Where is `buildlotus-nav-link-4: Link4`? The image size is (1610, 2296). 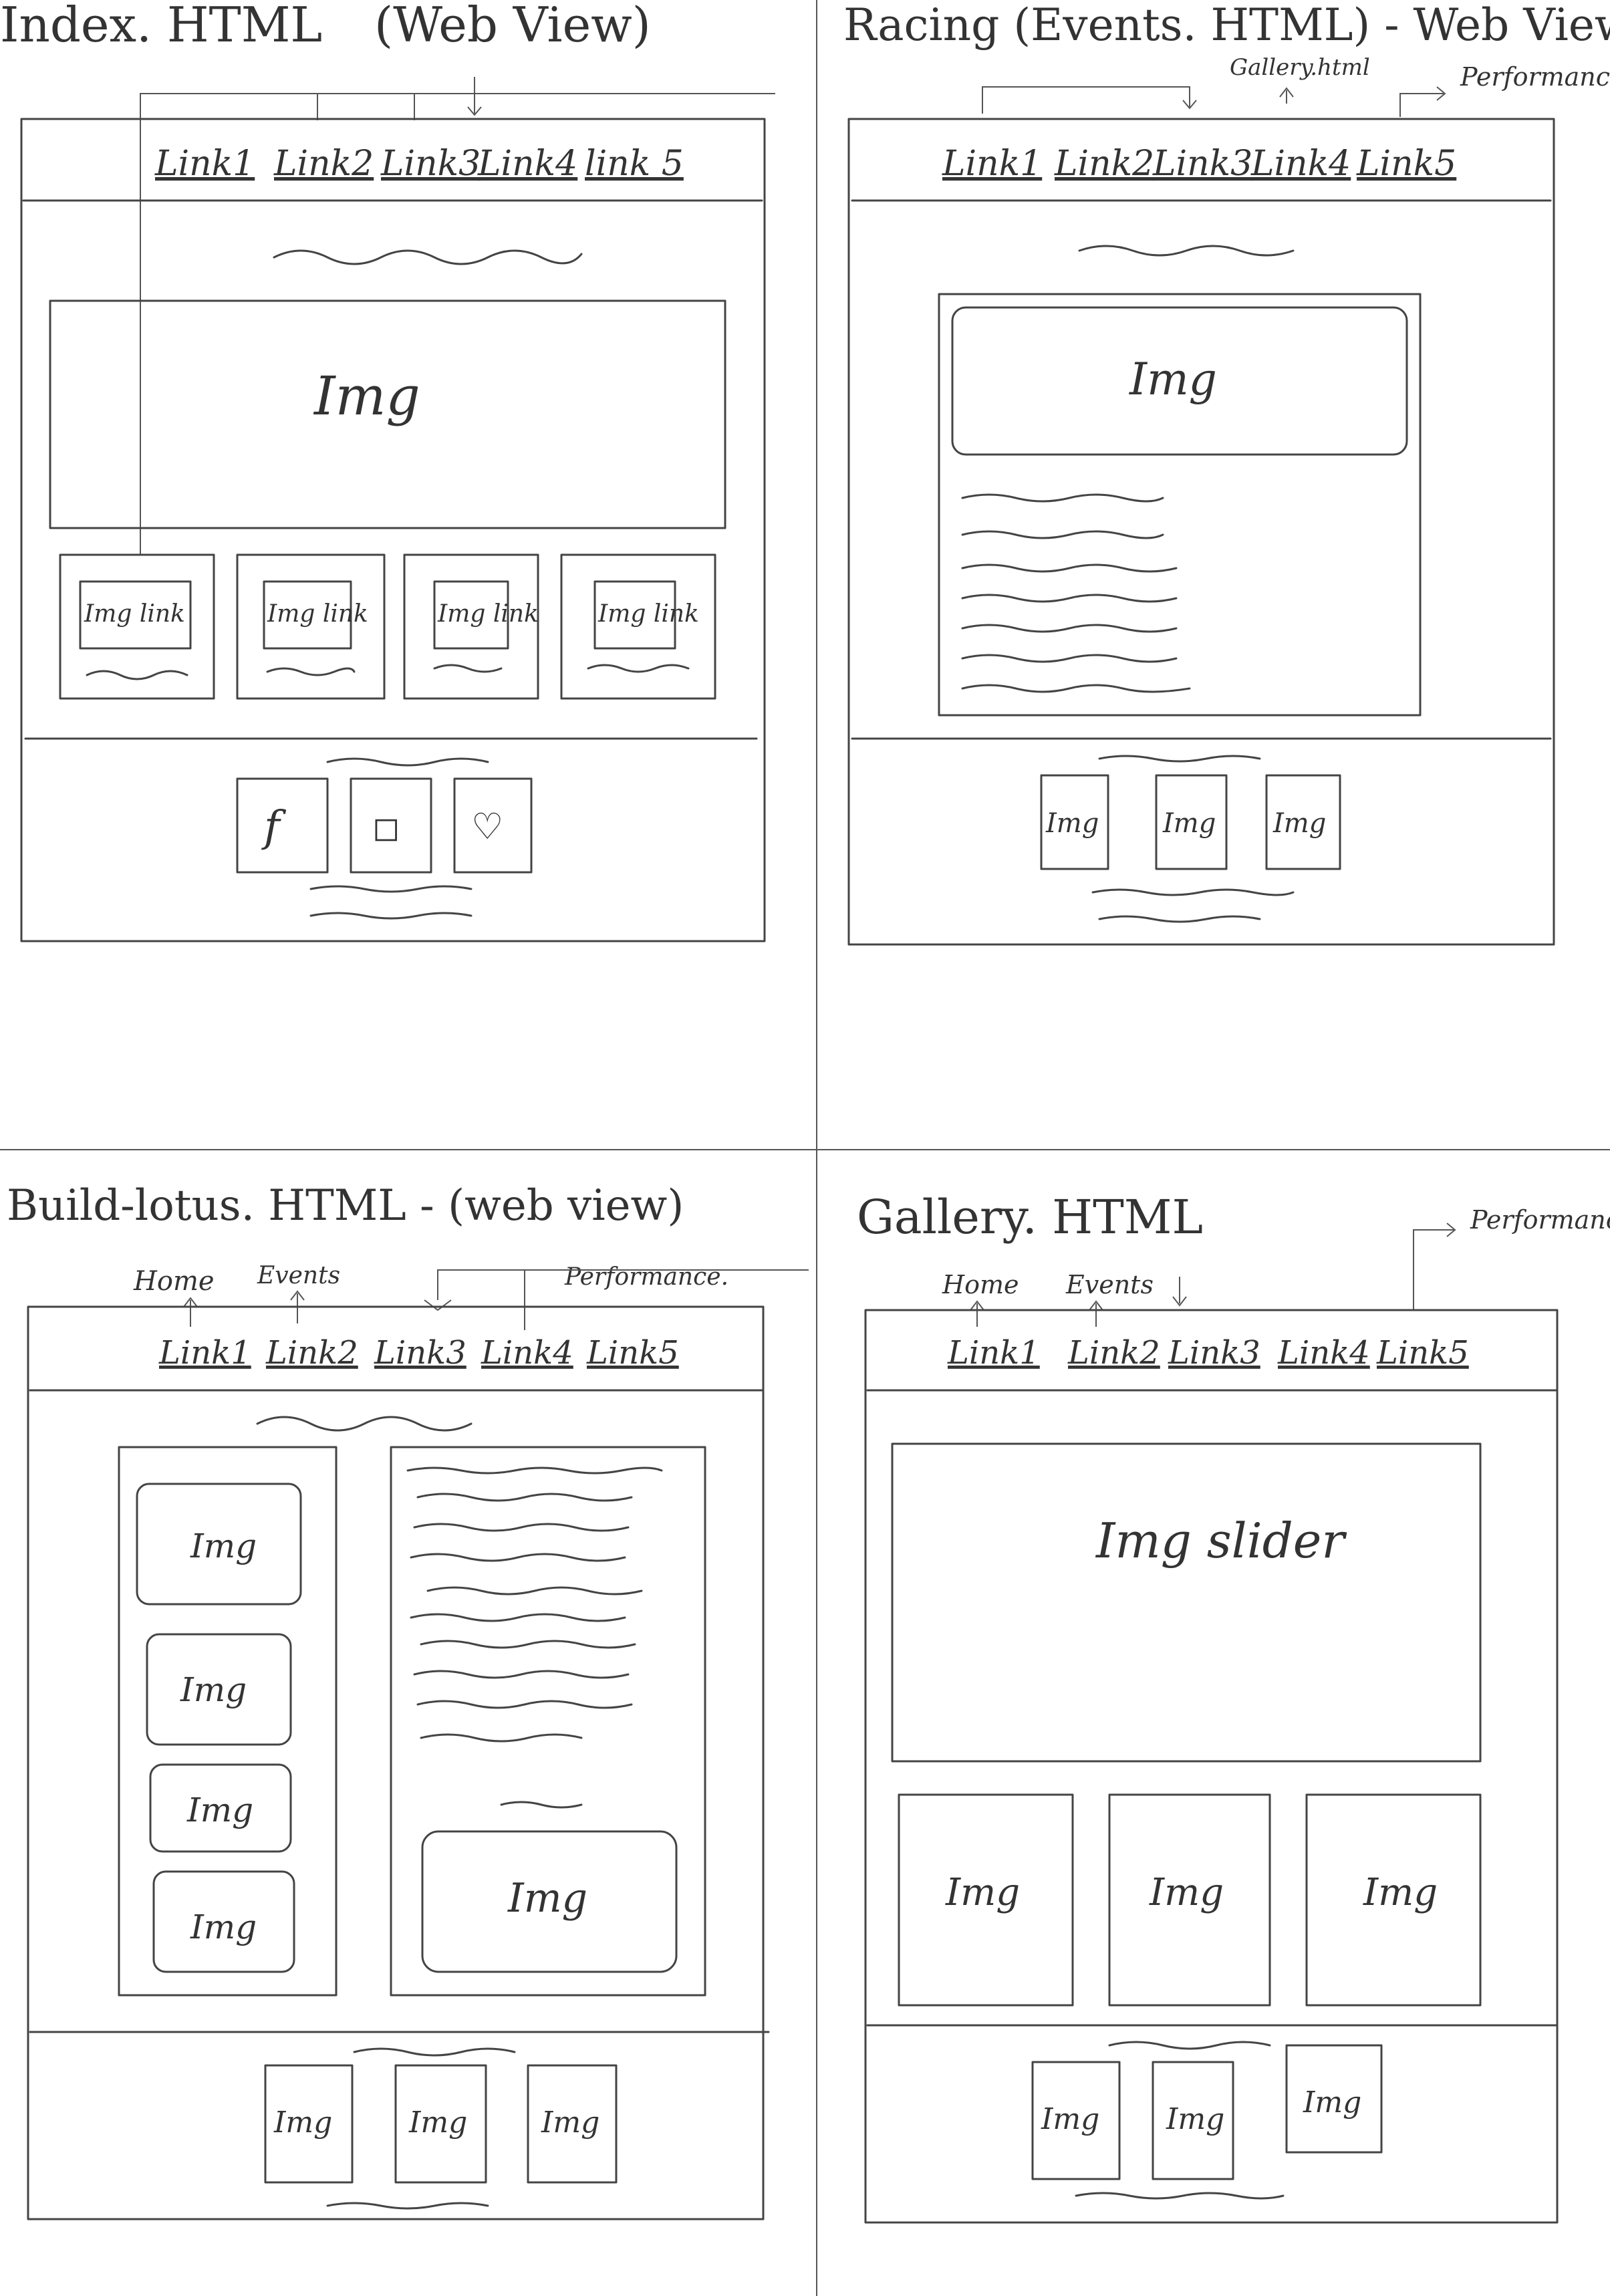
buildlotus-nav-link-4: Link4 is located at coordinates (527, 1353).